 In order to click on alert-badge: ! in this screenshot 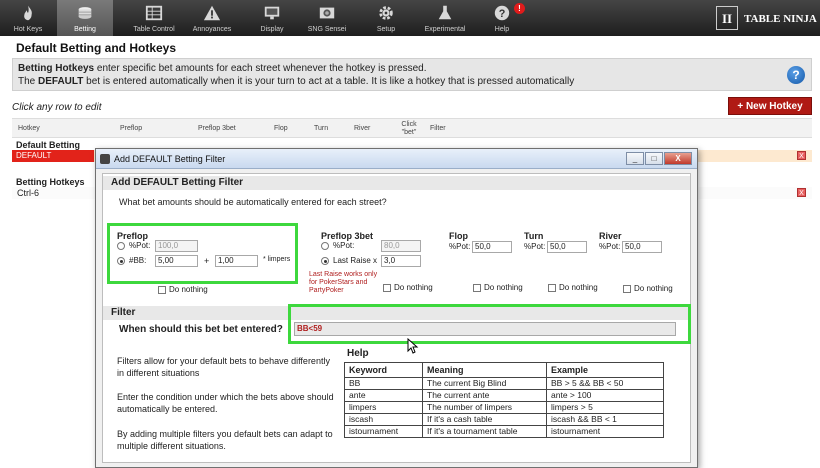, I will do `click(519, 8)`.